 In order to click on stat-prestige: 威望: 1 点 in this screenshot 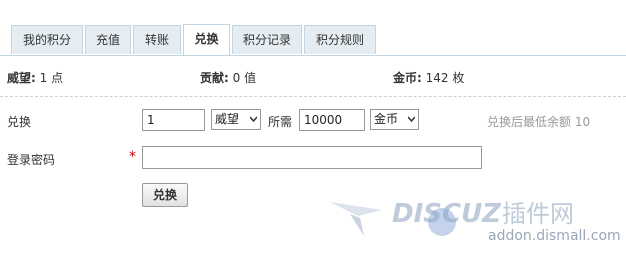, I will do `click(35, 77)`.